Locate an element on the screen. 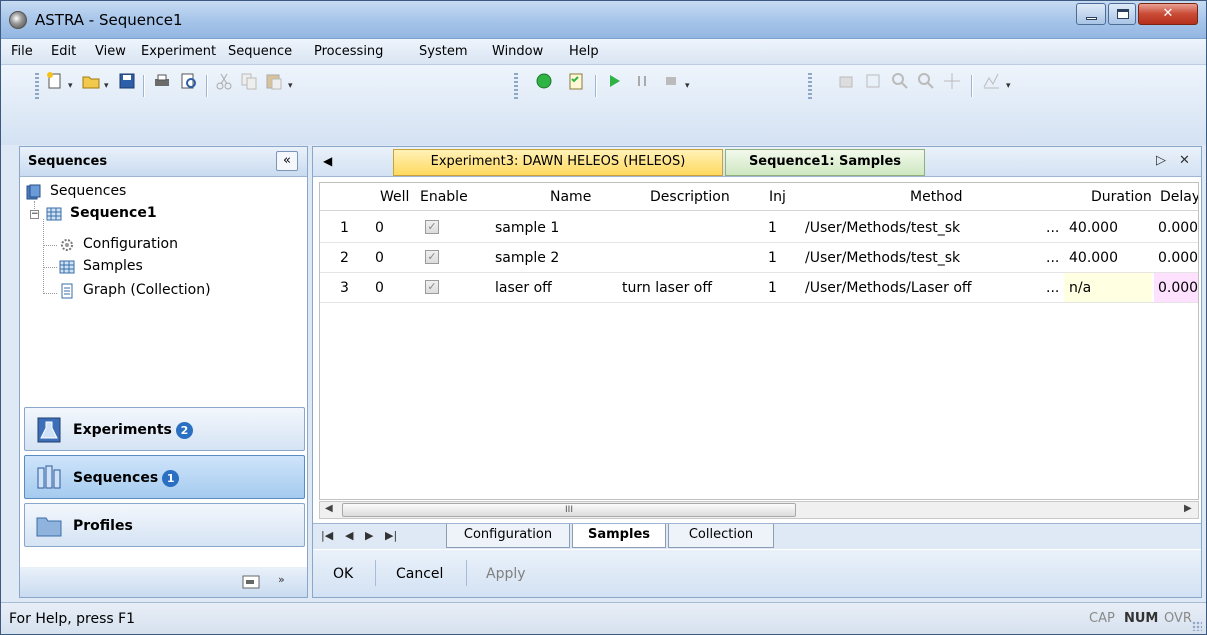 This screenshot has height=635, width=1207. col-header-inj: Inj is located at coordinates (777, 197).